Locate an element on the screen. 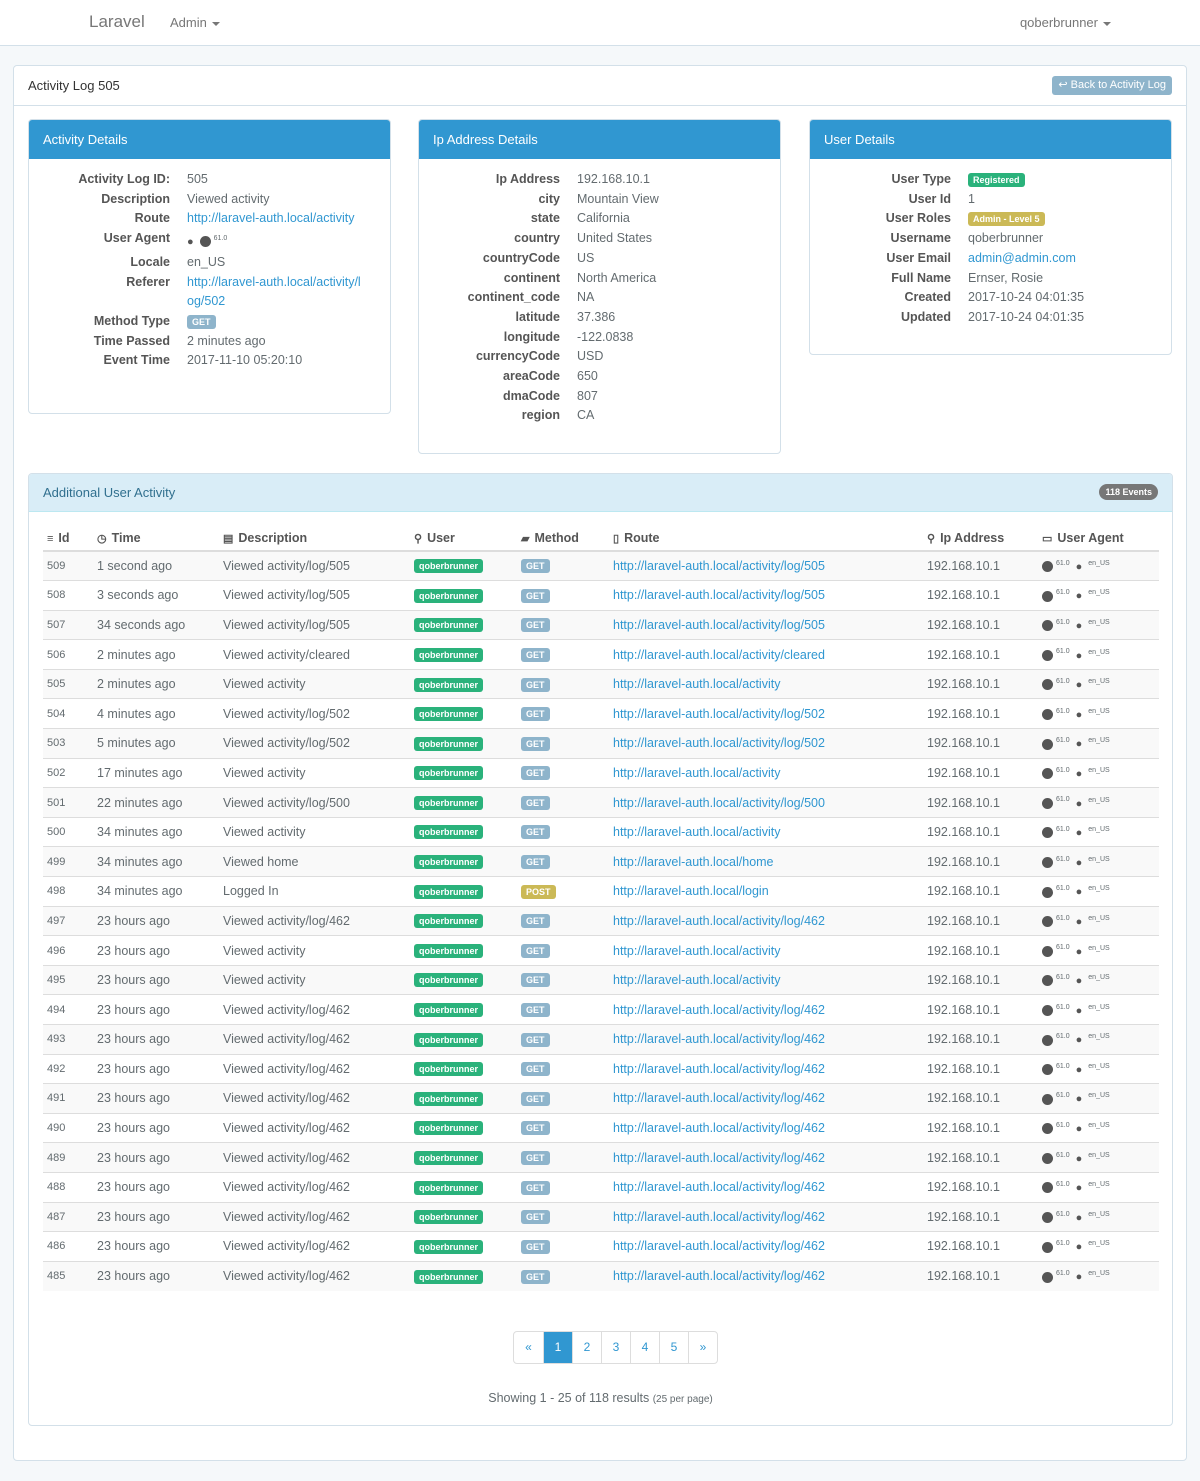 The image size is (1200, 1481). user-menu: qoberbrunner is located at coordinates (1065, 22).